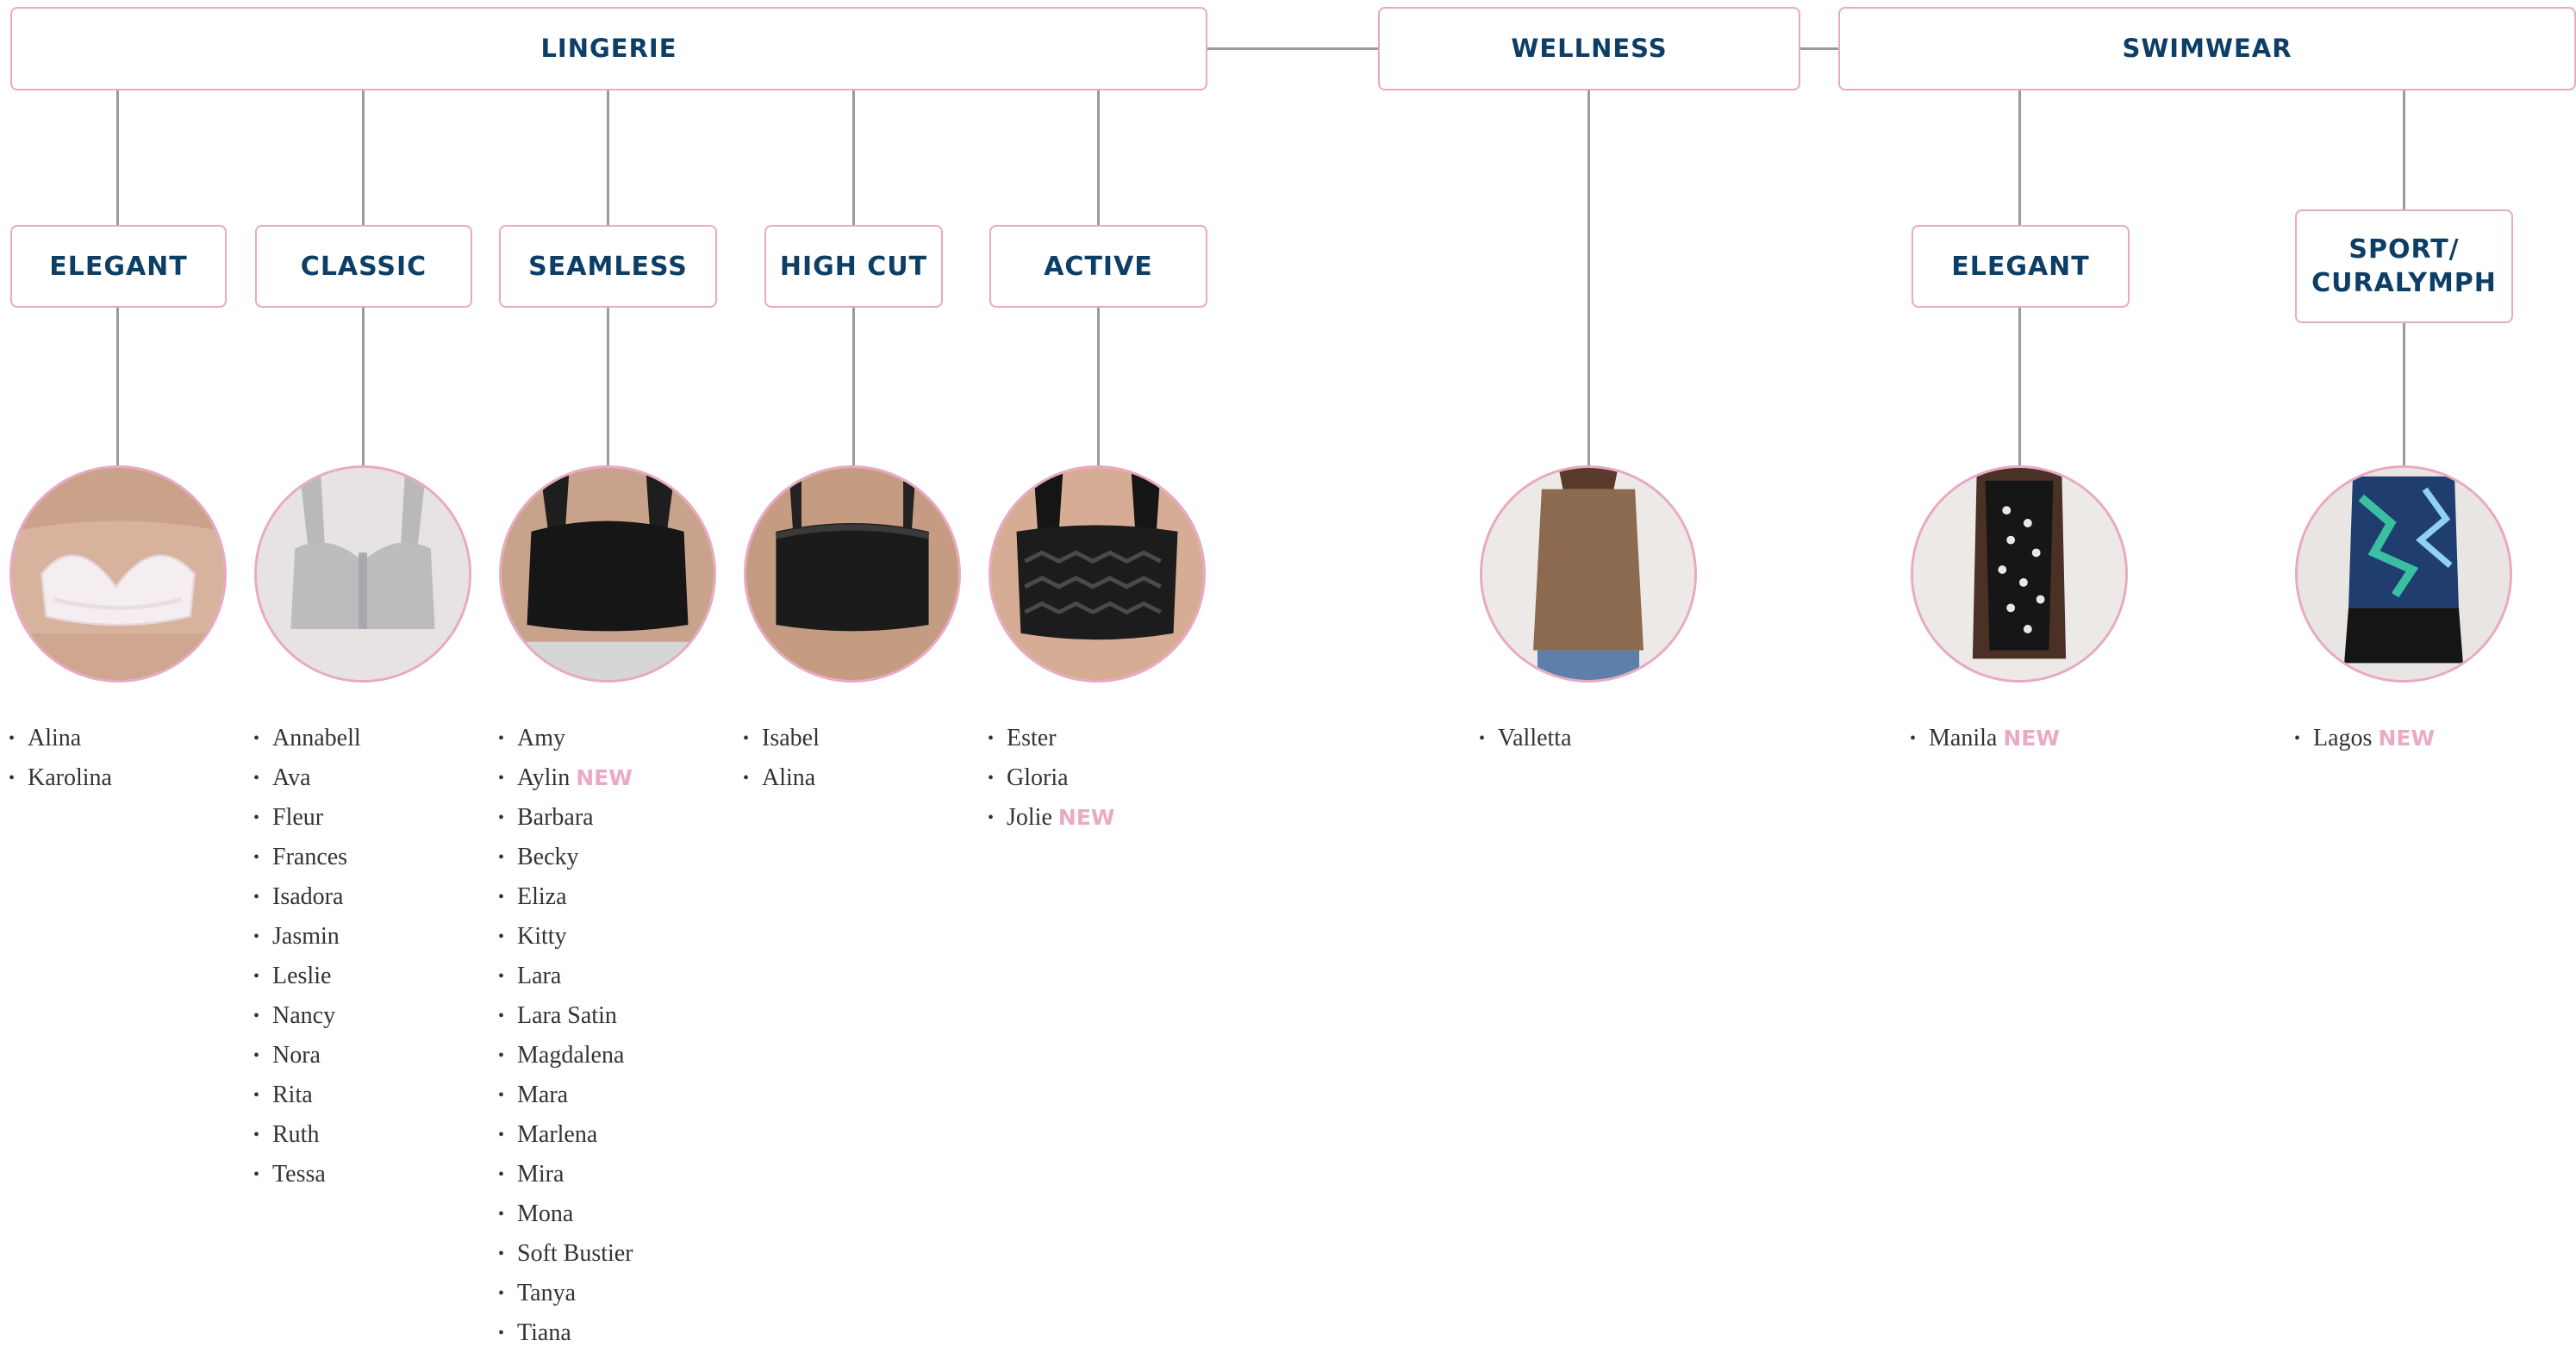  What do you see at coordinates (363, 266) in the screenshot?
I see `subcategory-classic: CLASSIC` at bounding box center [363, 266].